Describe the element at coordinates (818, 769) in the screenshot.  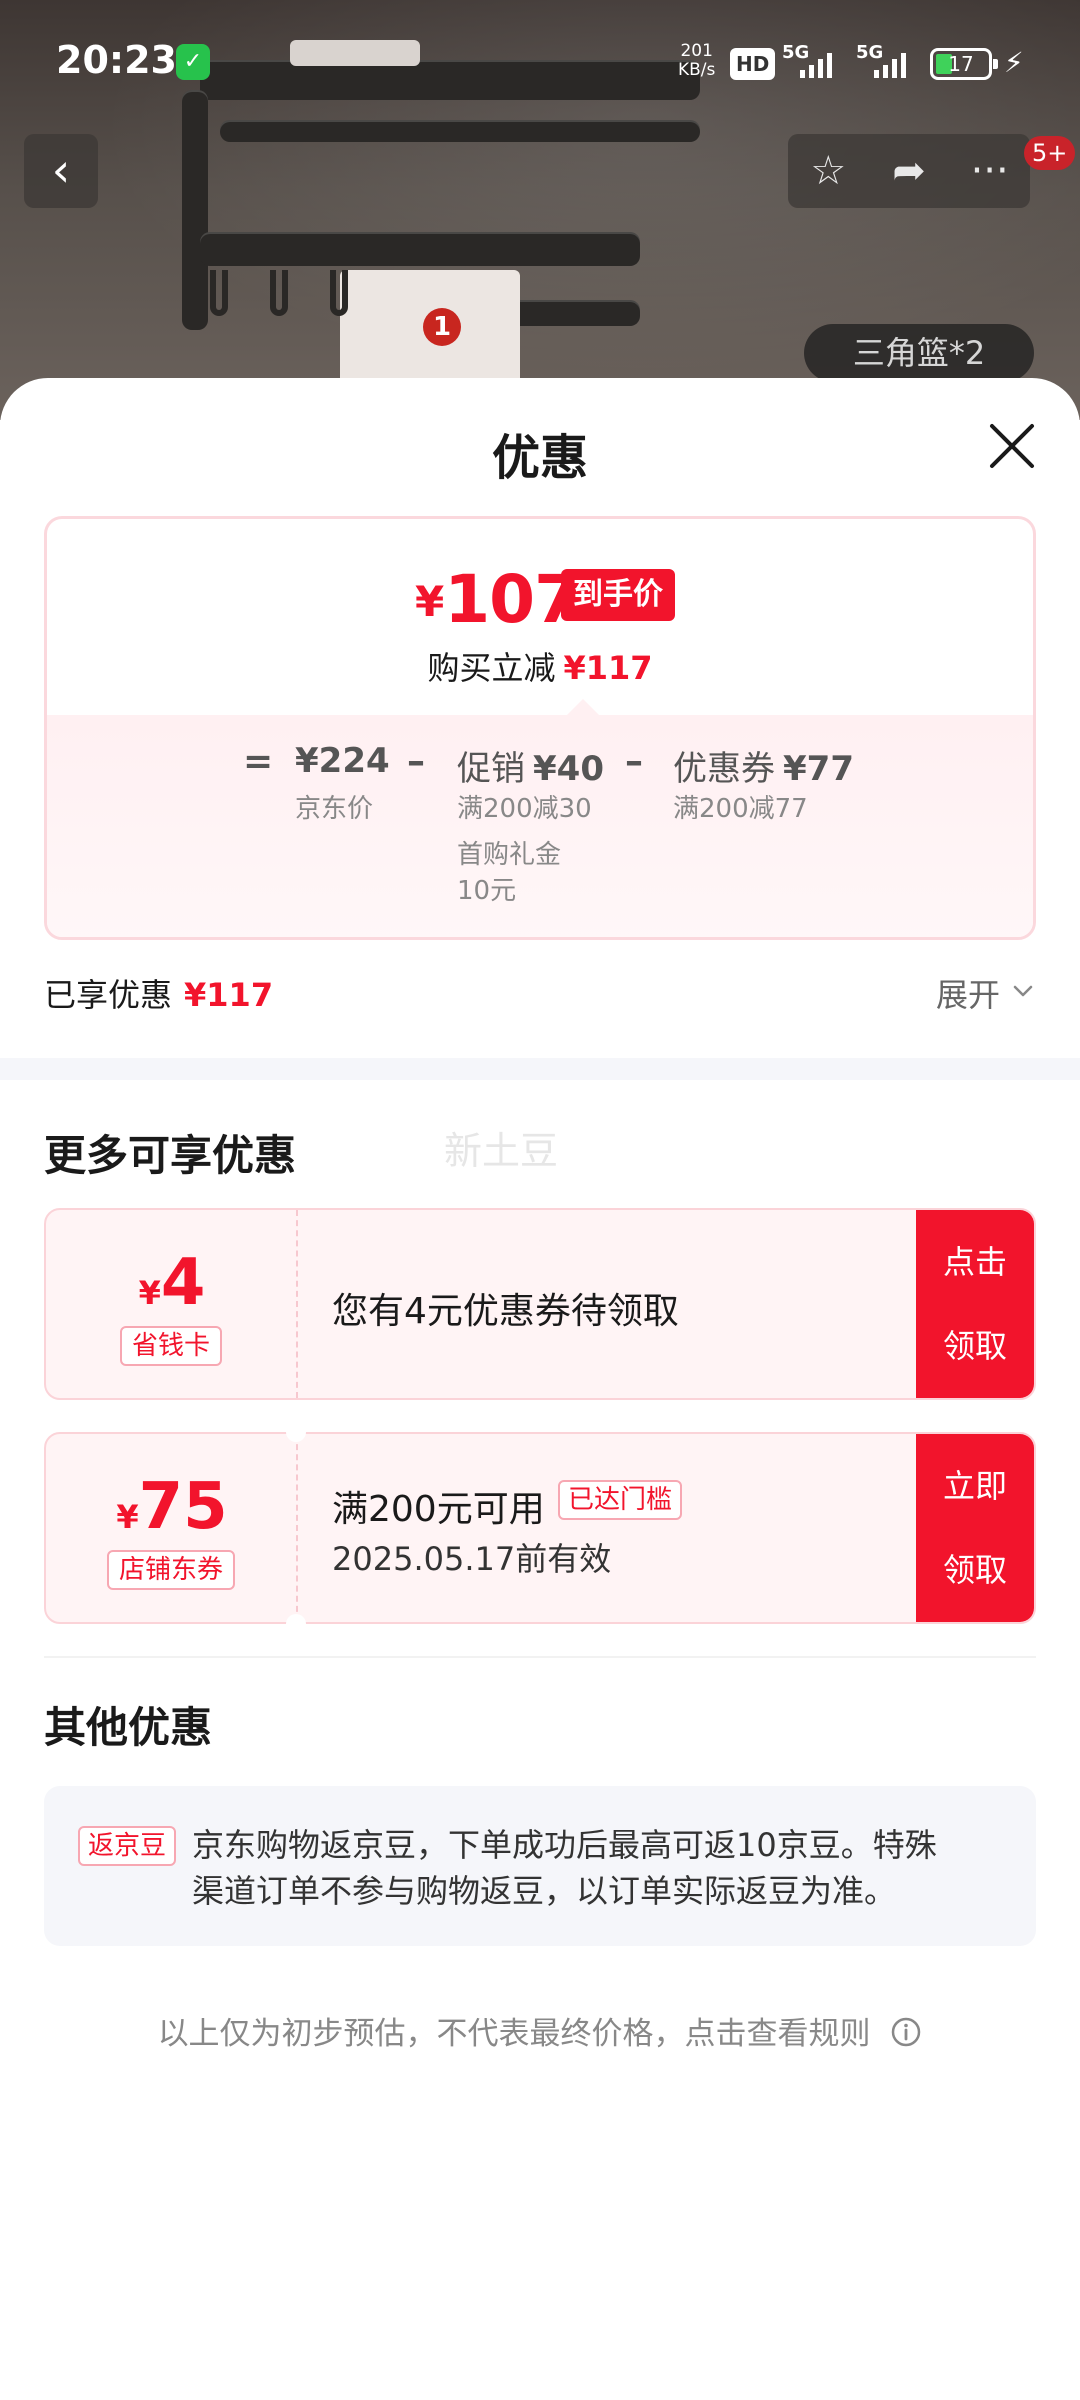
I see `coupon-value: ¥77` at that location.